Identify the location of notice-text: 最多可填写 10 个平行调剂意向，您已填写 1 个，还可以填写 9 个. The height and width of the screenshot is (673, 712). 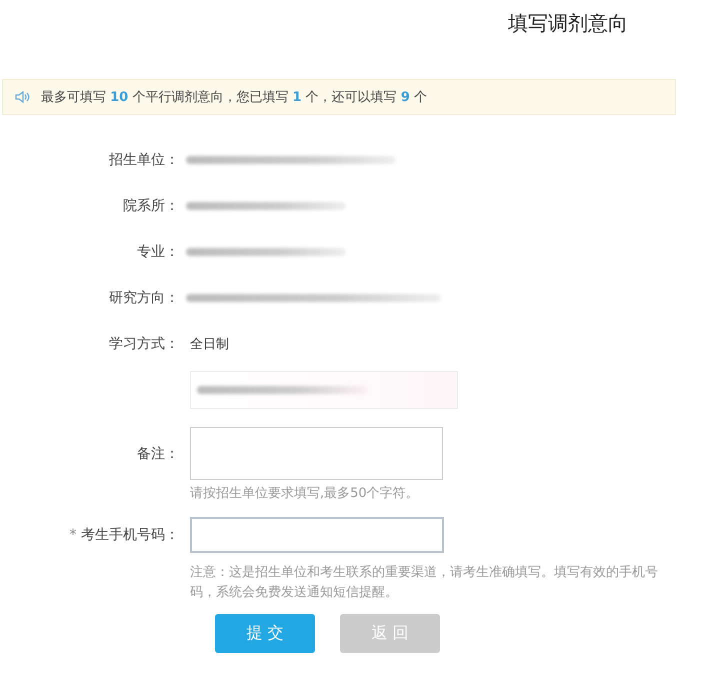
(234, 97).